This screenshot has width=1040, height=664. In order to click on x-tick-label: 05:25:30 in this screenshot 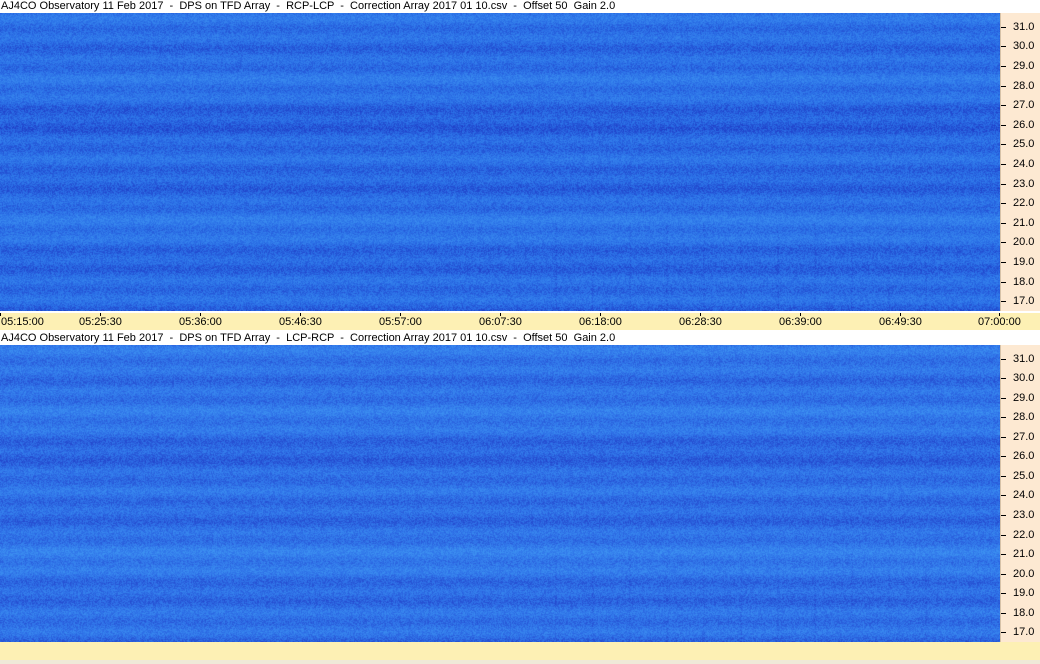, I will do `click(100, 322)`.